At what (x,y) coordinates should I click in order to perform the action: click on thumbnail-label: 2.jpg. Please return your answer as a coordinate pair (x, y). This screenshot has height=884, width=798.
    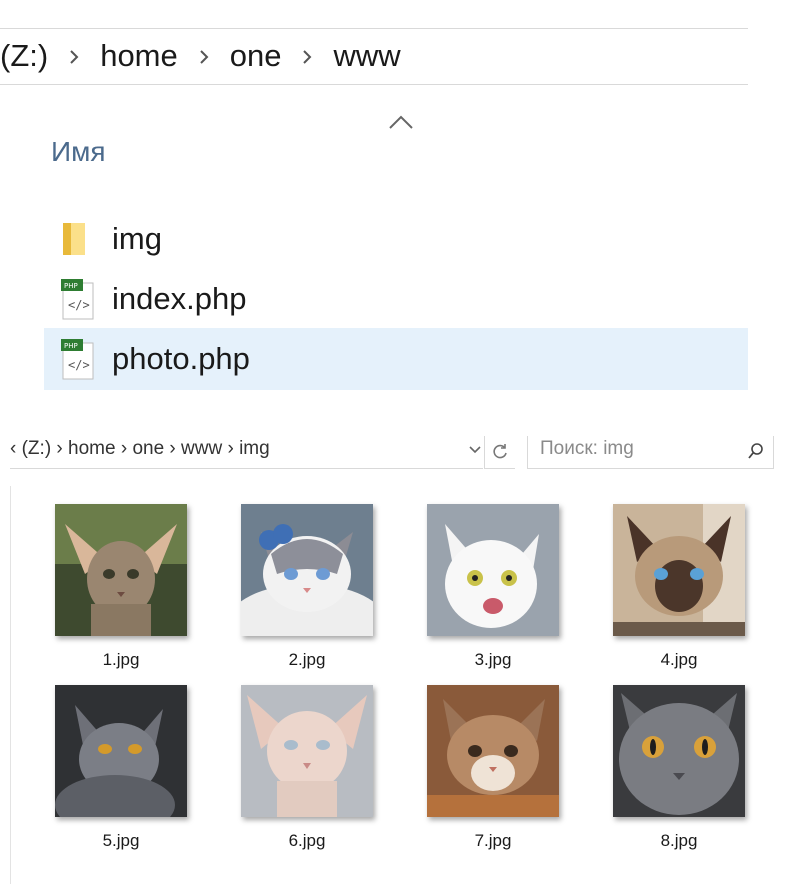
    Looking at the image, I should click on (307, 659).